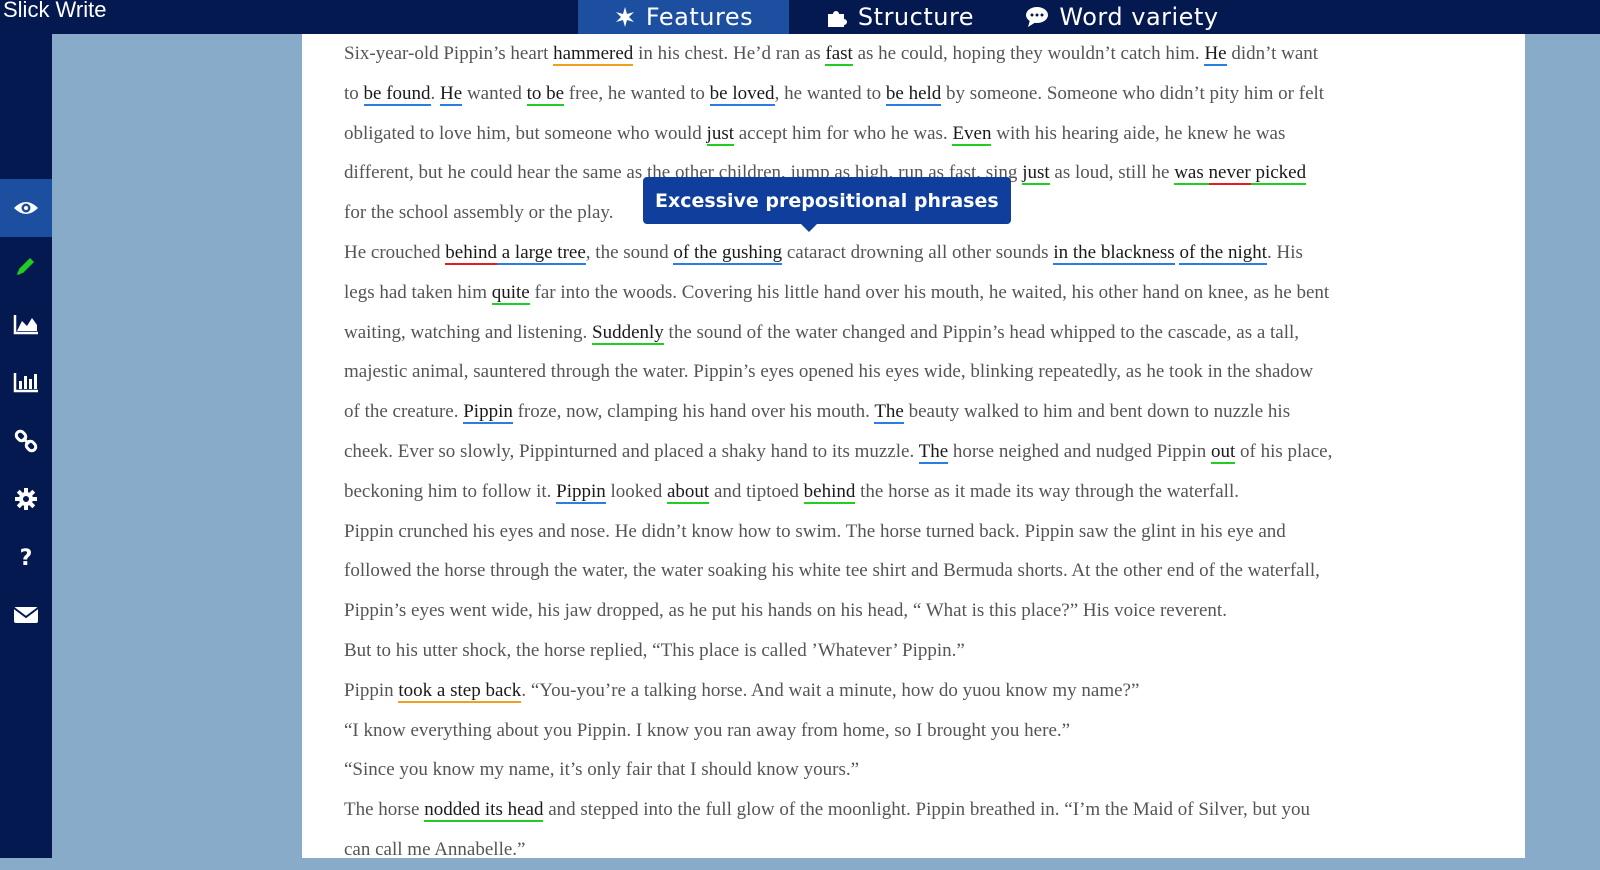 The height and width of the screenshot is (870, 1600). What do you see at coordinates (1284, 451) in the screenshot?
I see `text-segment: of his place,` at bounding box center [1284, 451].